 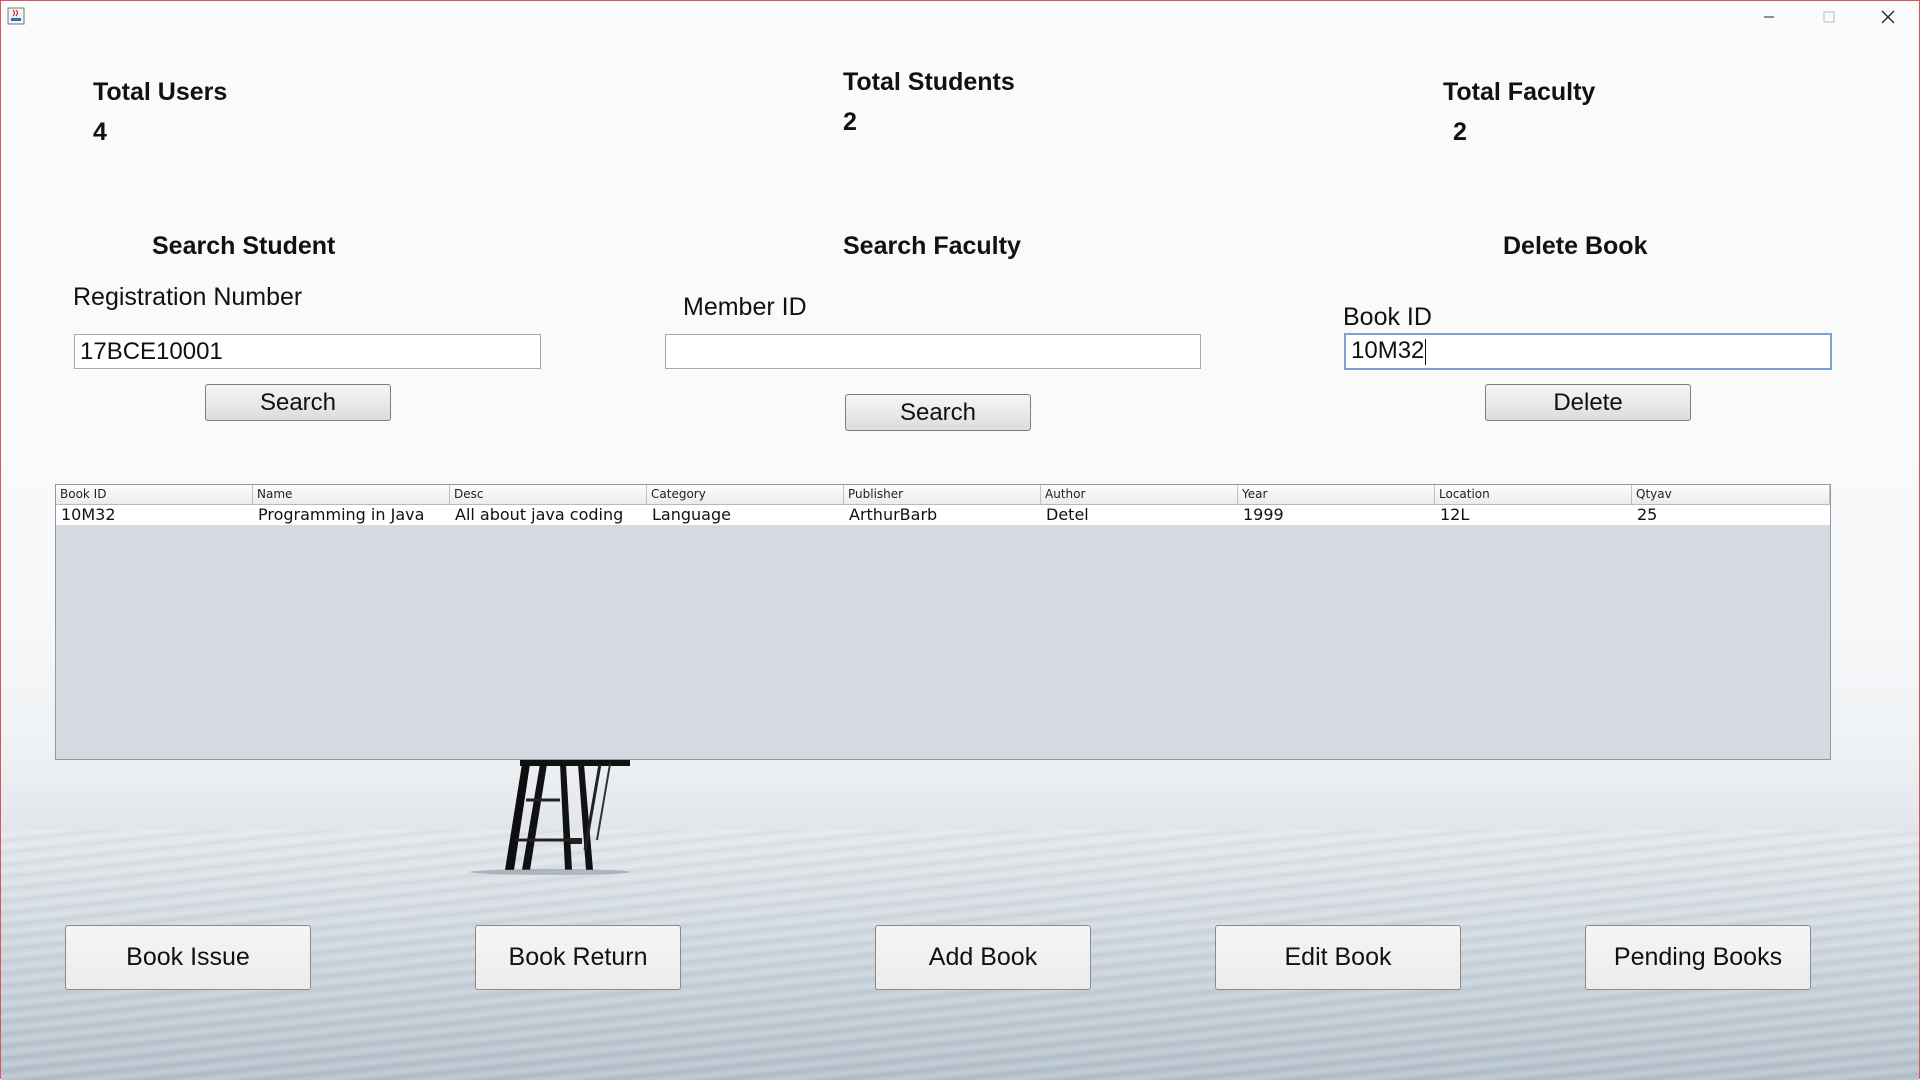 I want to click on minimize-icon, so click(x=1769, y=17).